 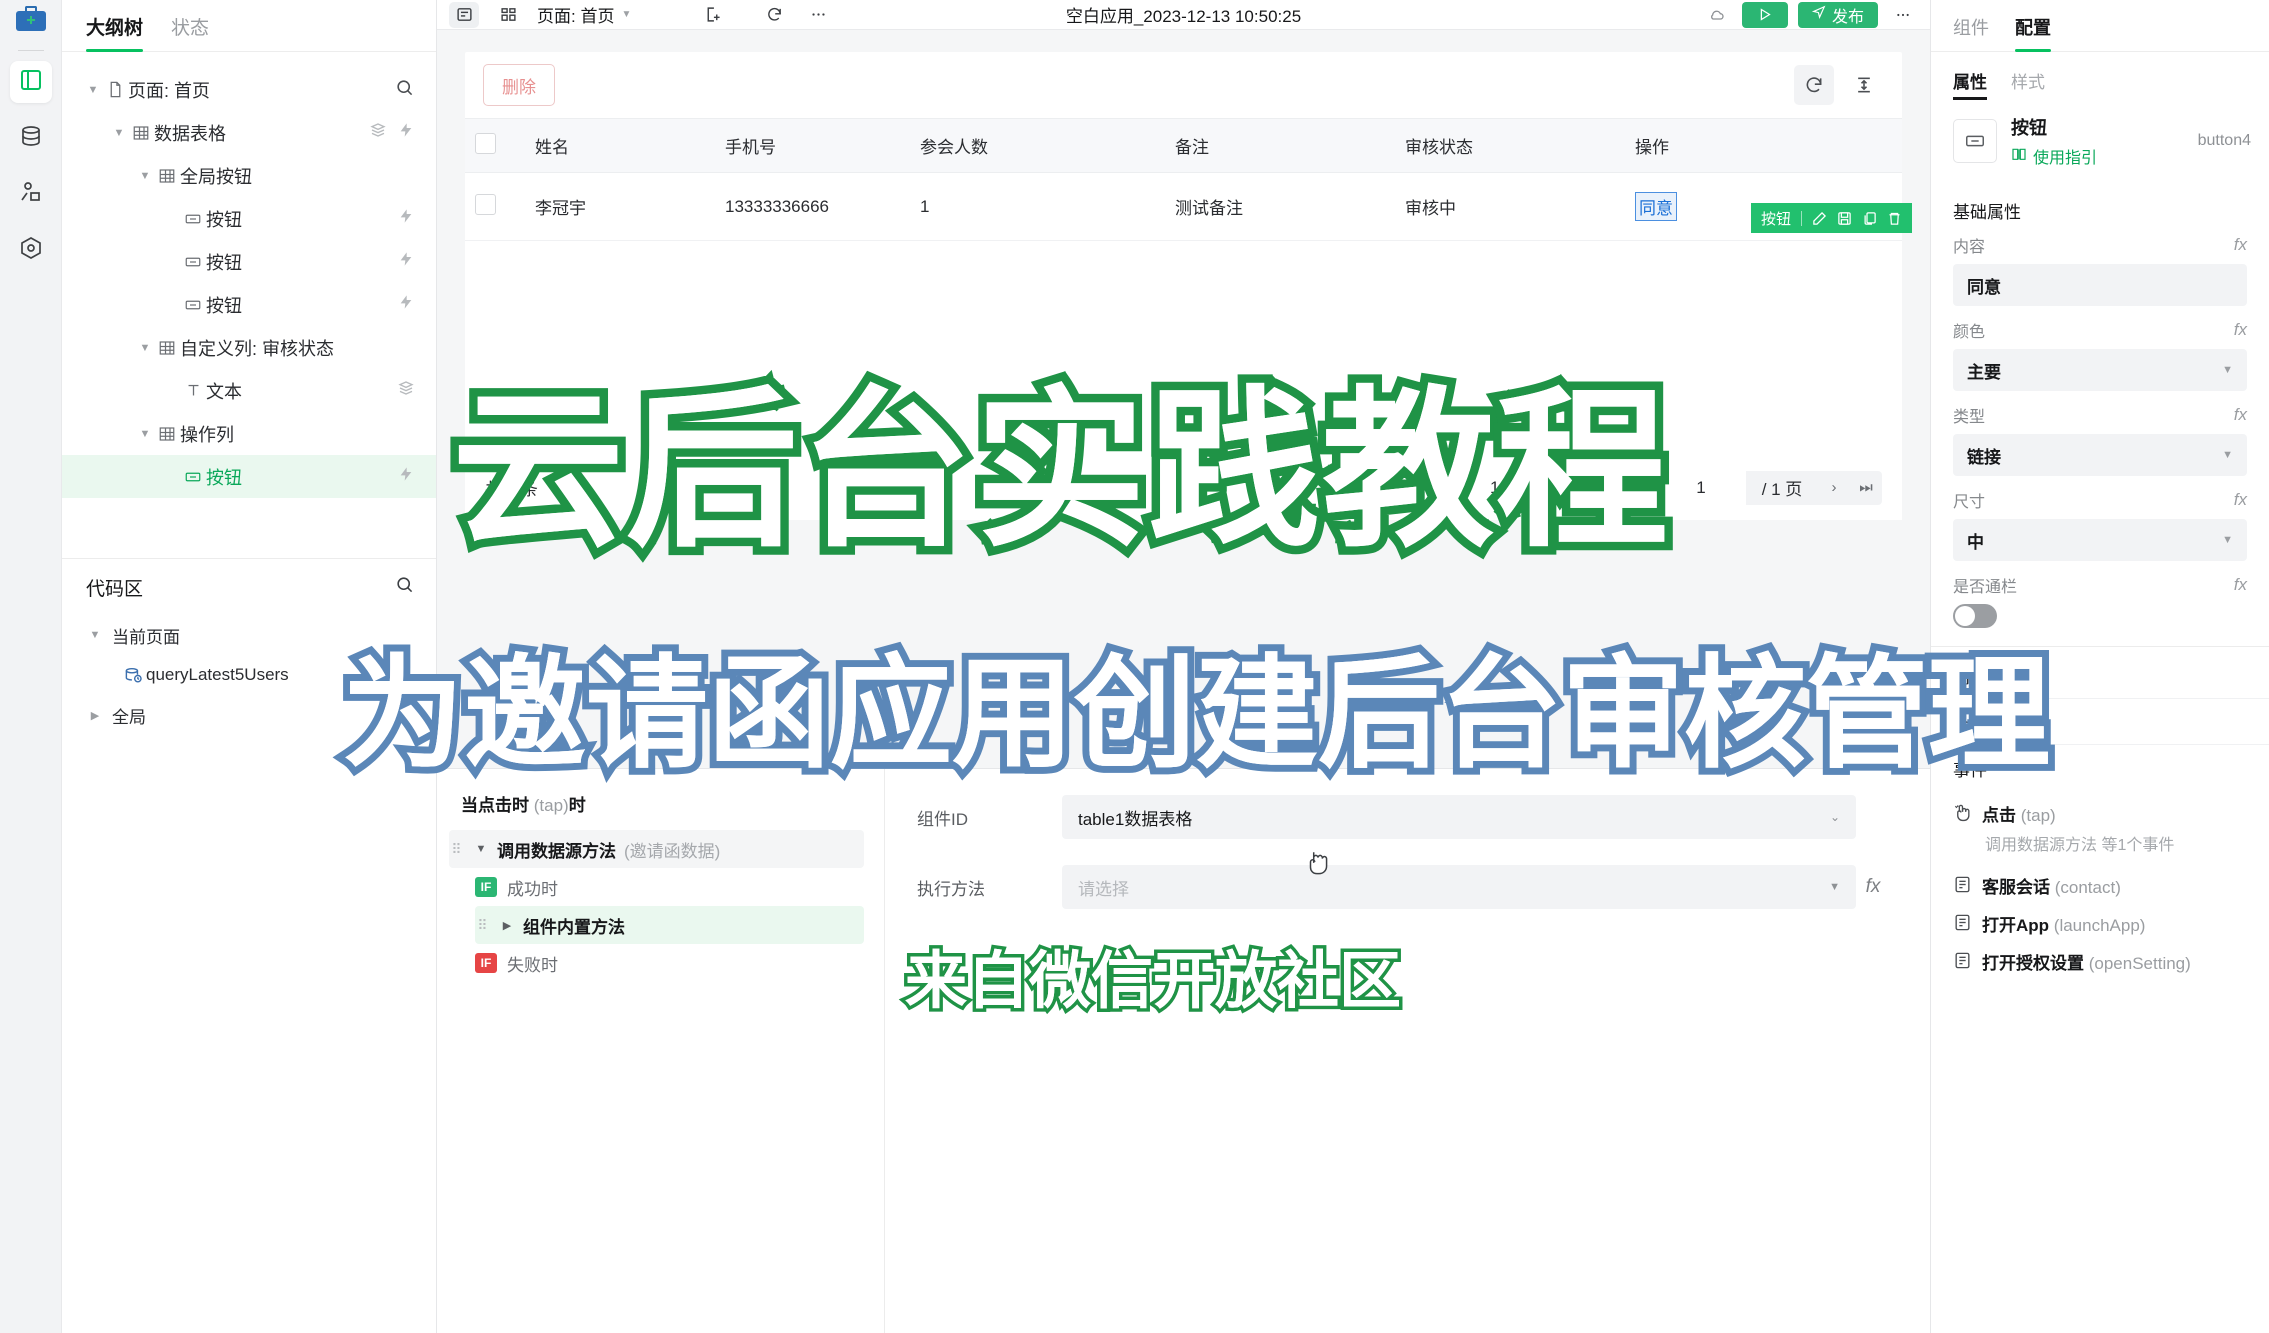 I want to click on page-size-selector: 10 ▼, so click(x=1507, y=488).